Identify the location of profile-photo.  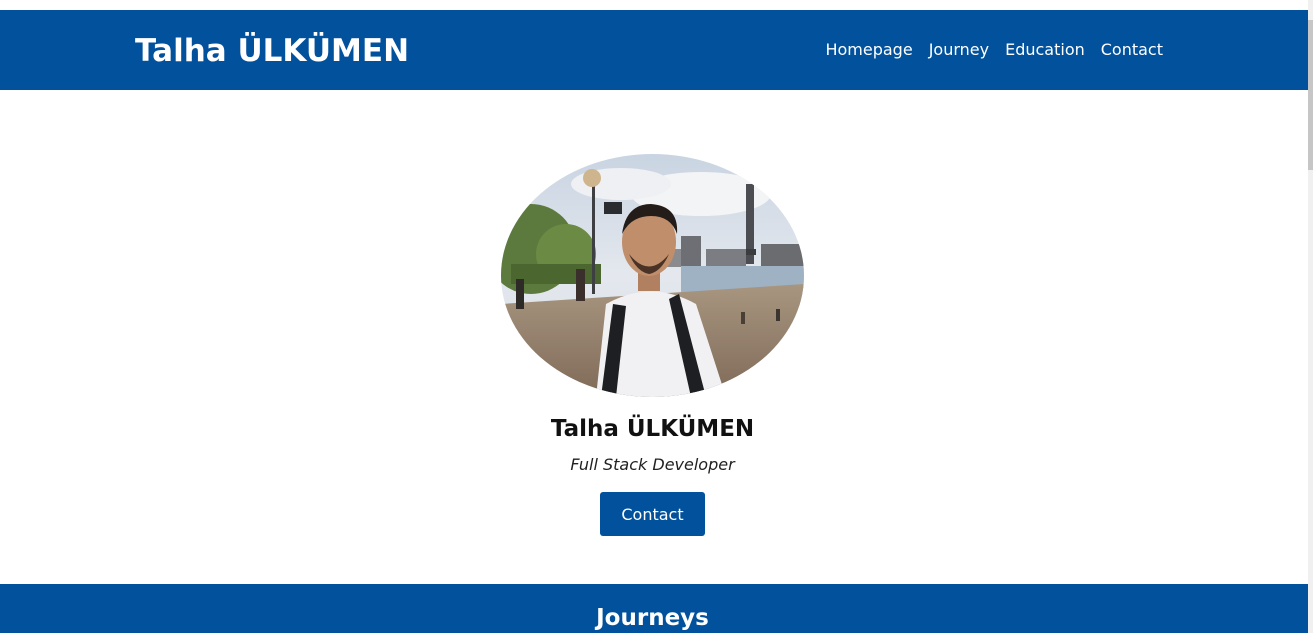
(652, 275).